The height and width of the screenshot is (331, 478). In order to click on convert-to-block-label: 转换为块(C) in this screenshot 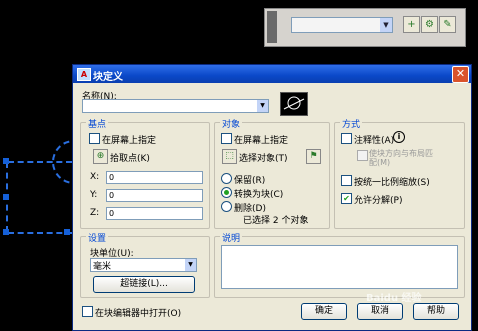, I will do `click(259, 195)`.